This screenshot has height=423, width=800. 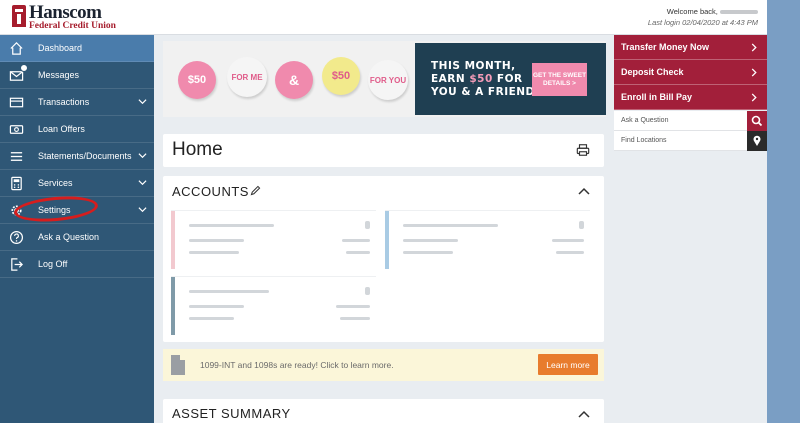 I want to click on edit-pencil-icon, so click(x=255, y=190).